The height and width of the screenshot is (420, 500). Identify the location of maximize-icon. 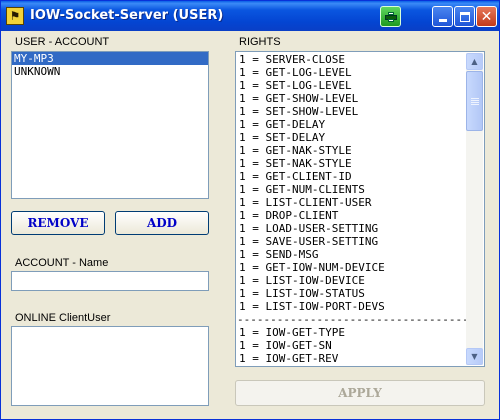
(464, 16).